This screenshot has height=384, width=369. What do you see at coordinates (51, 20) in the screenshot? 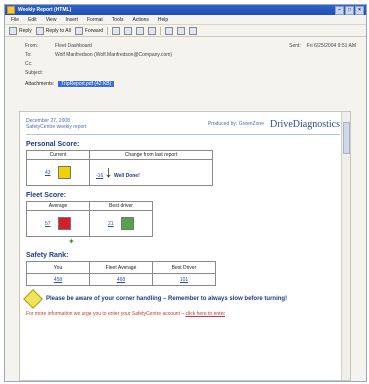
I see `menu-view: View` at bounding box center [51, 20].